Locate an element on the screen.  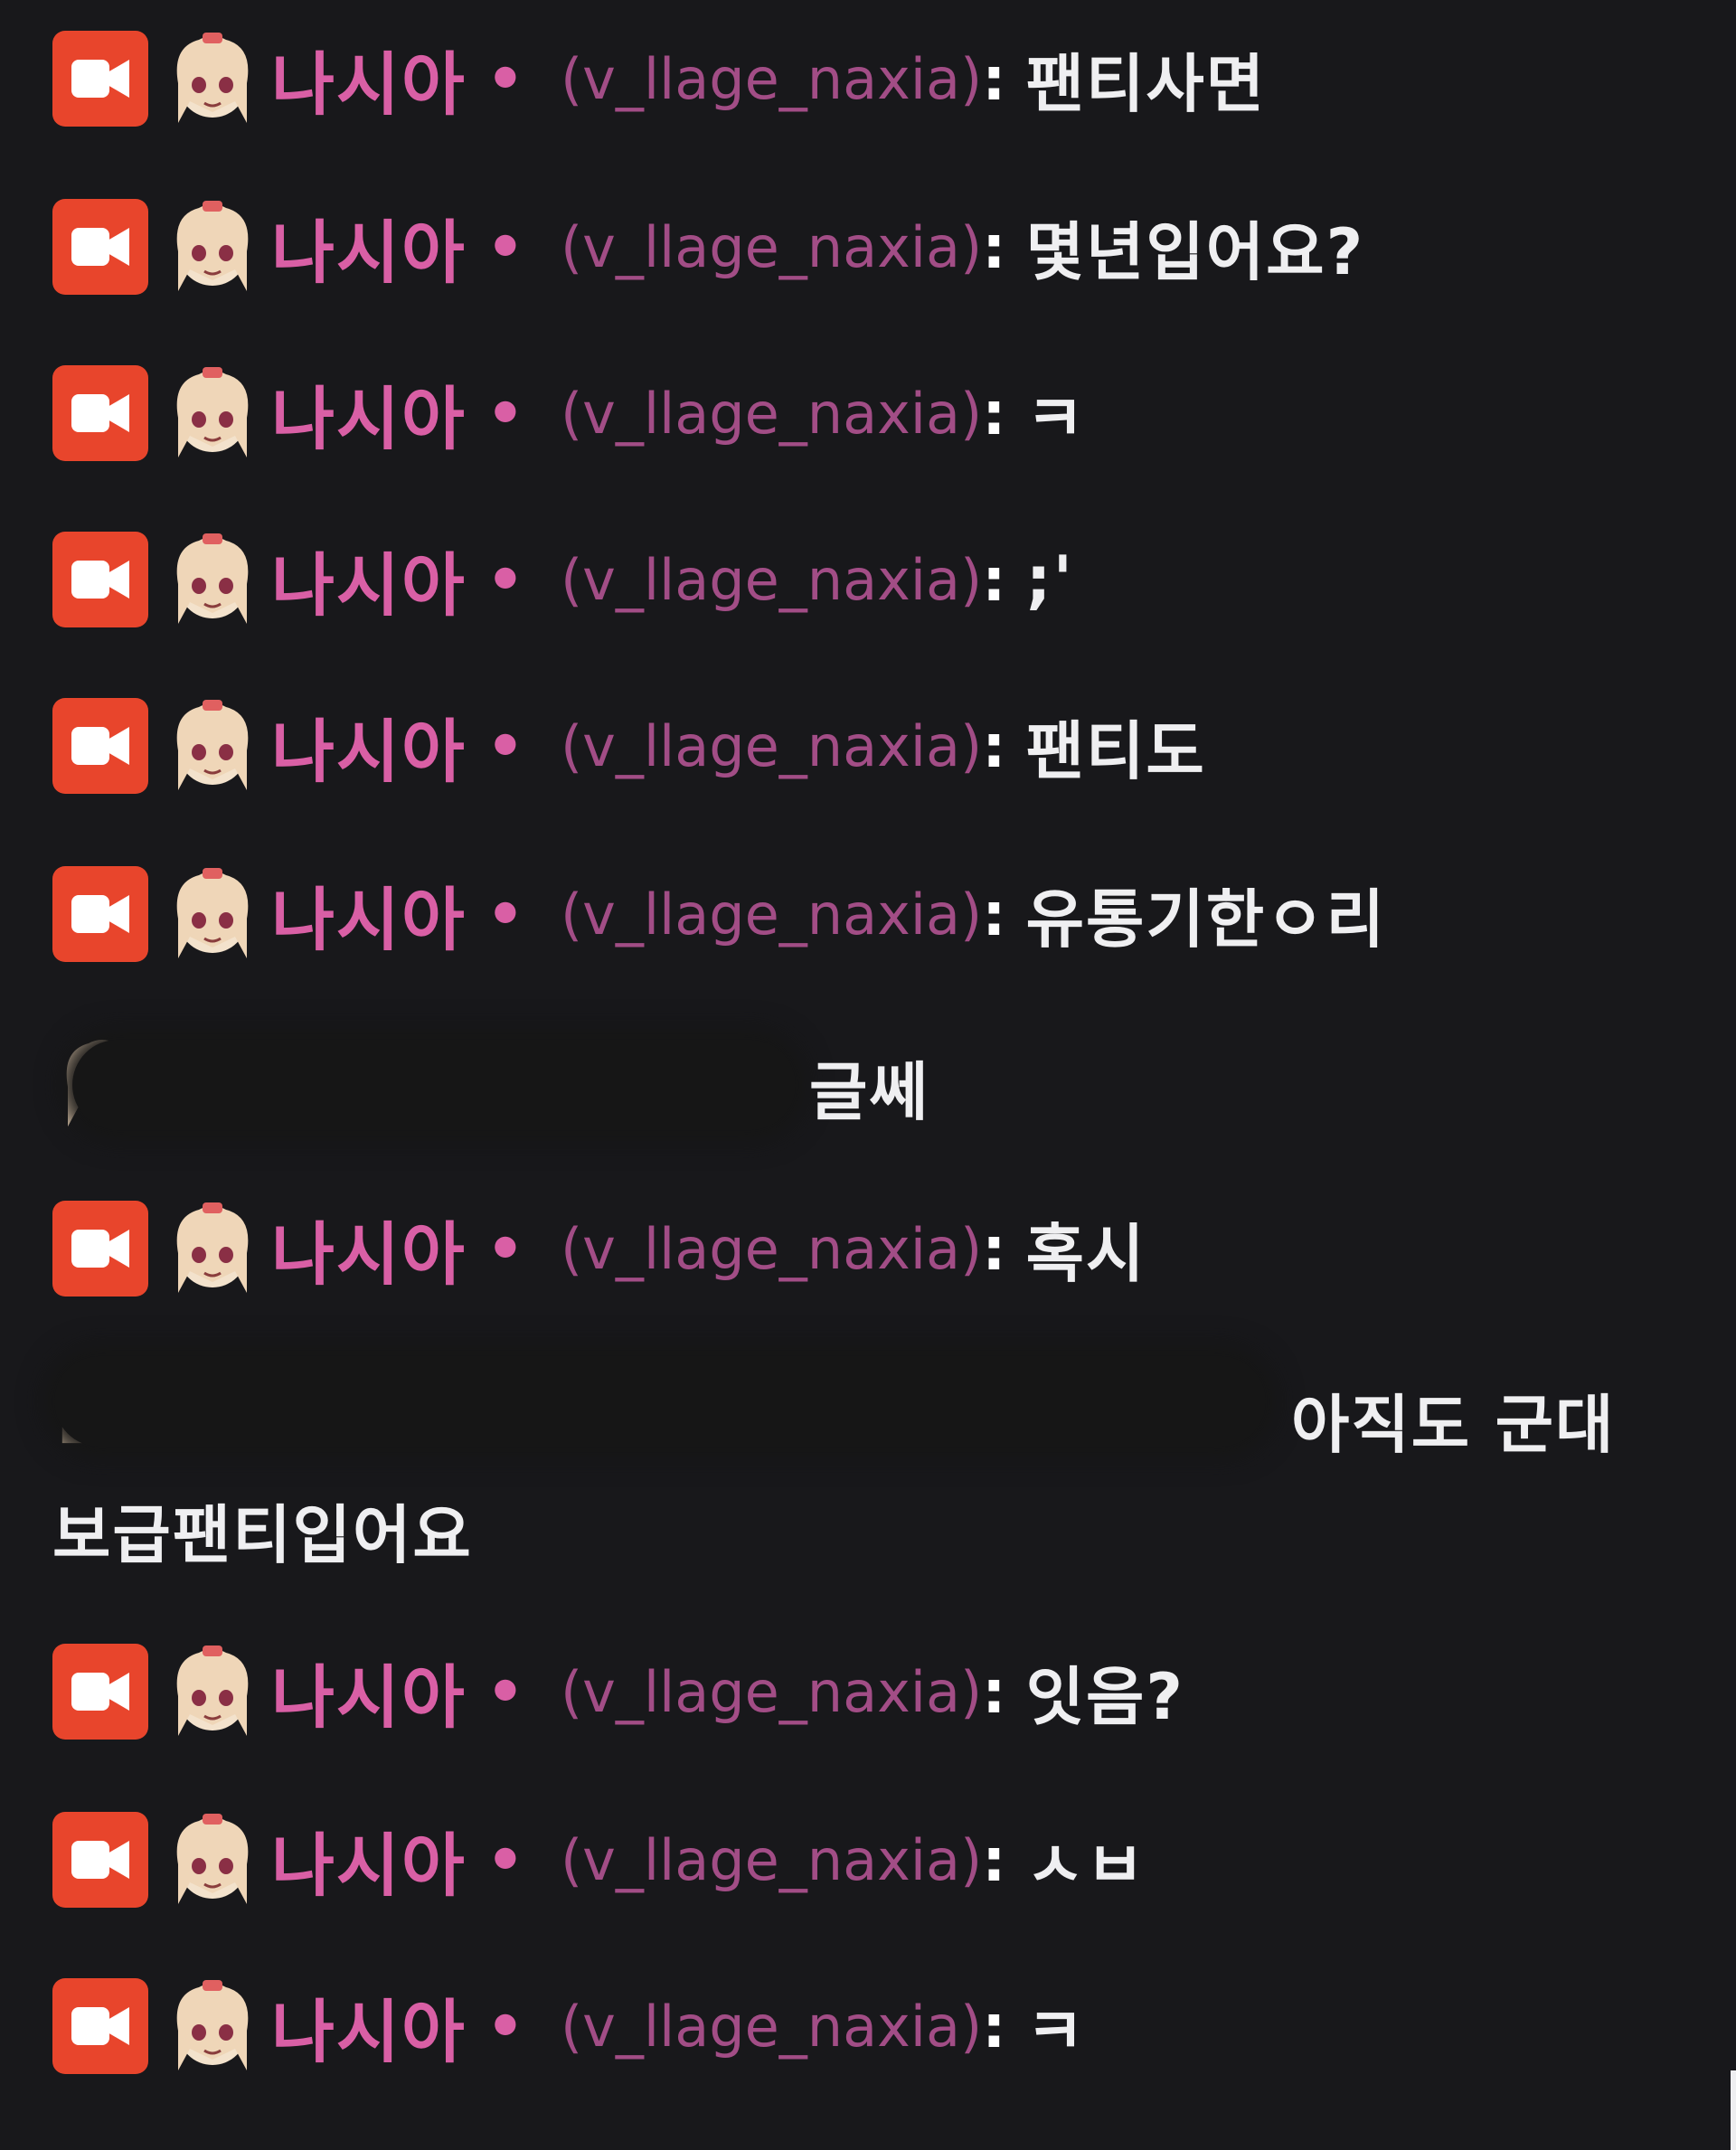
chat-message: 나시아 • (v_llage_naxia) : 팬티사면 is located at coordinates (659, 79).